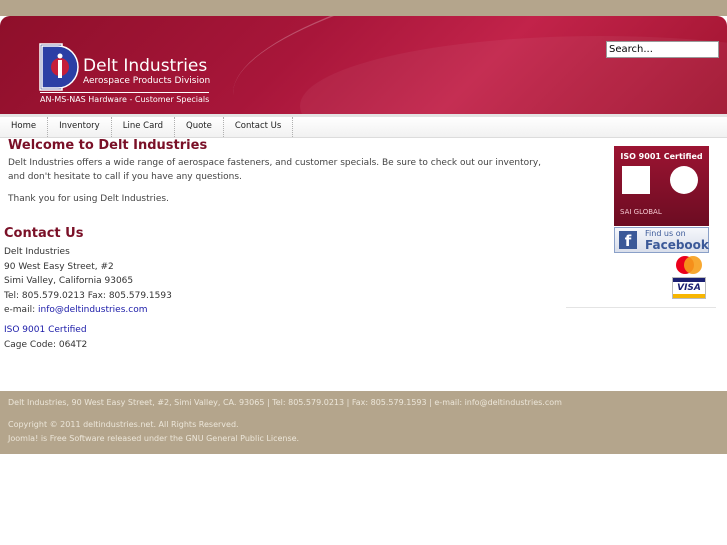 This screenshot has height=545, width=727. Describe the element at coordinates (88, 199) in the screenshot. I see `thank-you-paragraph: Thank you for using Delt Industries.` at that location.